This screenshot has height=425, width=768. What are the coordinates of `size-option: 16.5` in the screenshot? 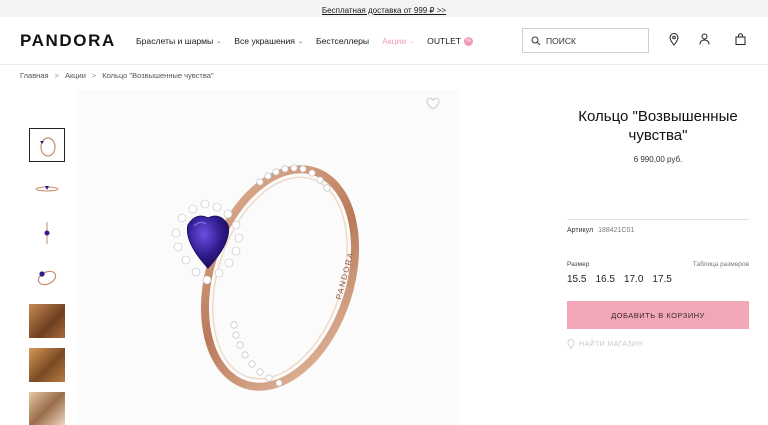 It's located at (604, 279).